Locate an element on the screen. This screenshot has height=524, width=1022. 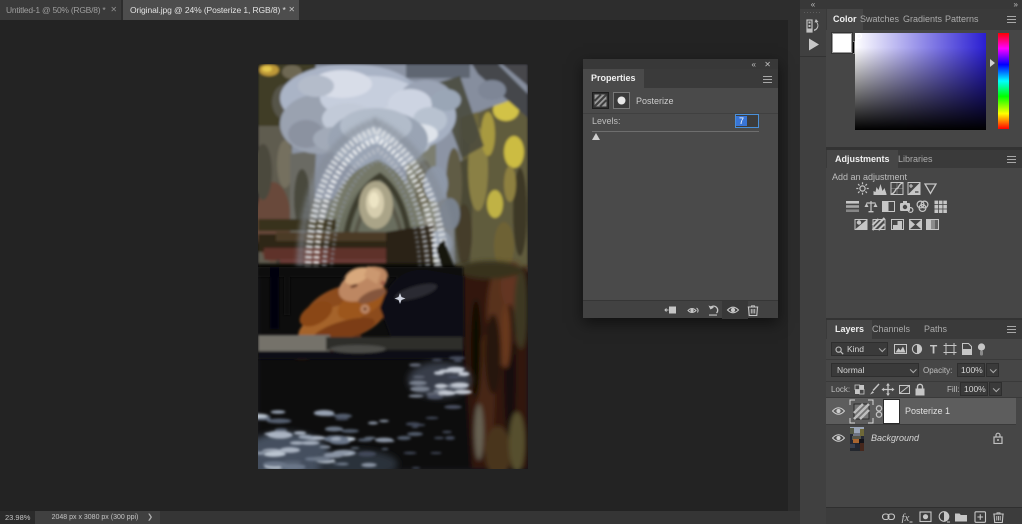
svg-text: fx is located at coordinates (906, 517).